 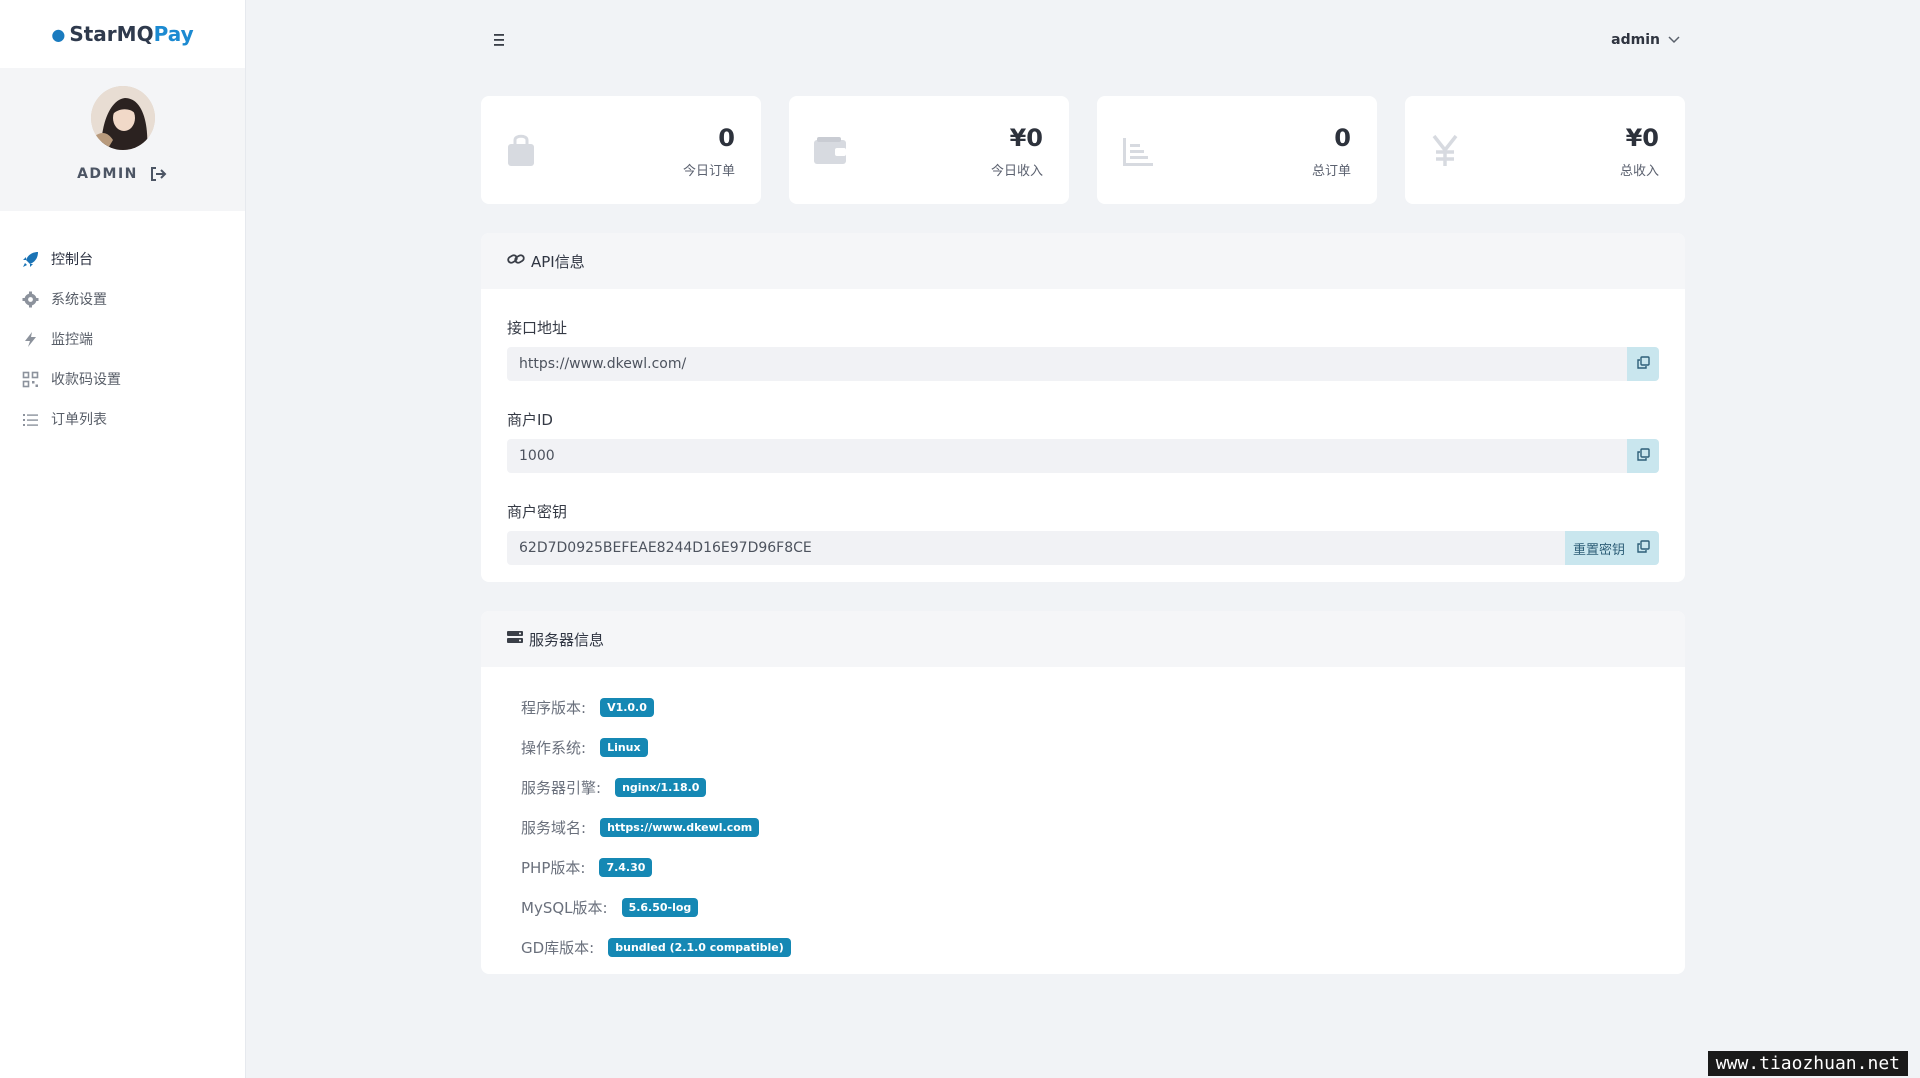 What do you see at coordinates (929, 150) in the screenshot?
I see `stat-card-today-income: ¥0 今日收入` at bounding box center [929, 150].